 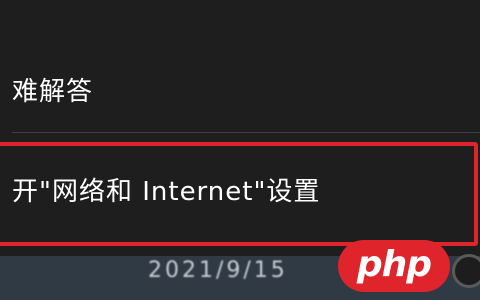 I want to click on php-watermark-text: php, so click(x=394, y=264).